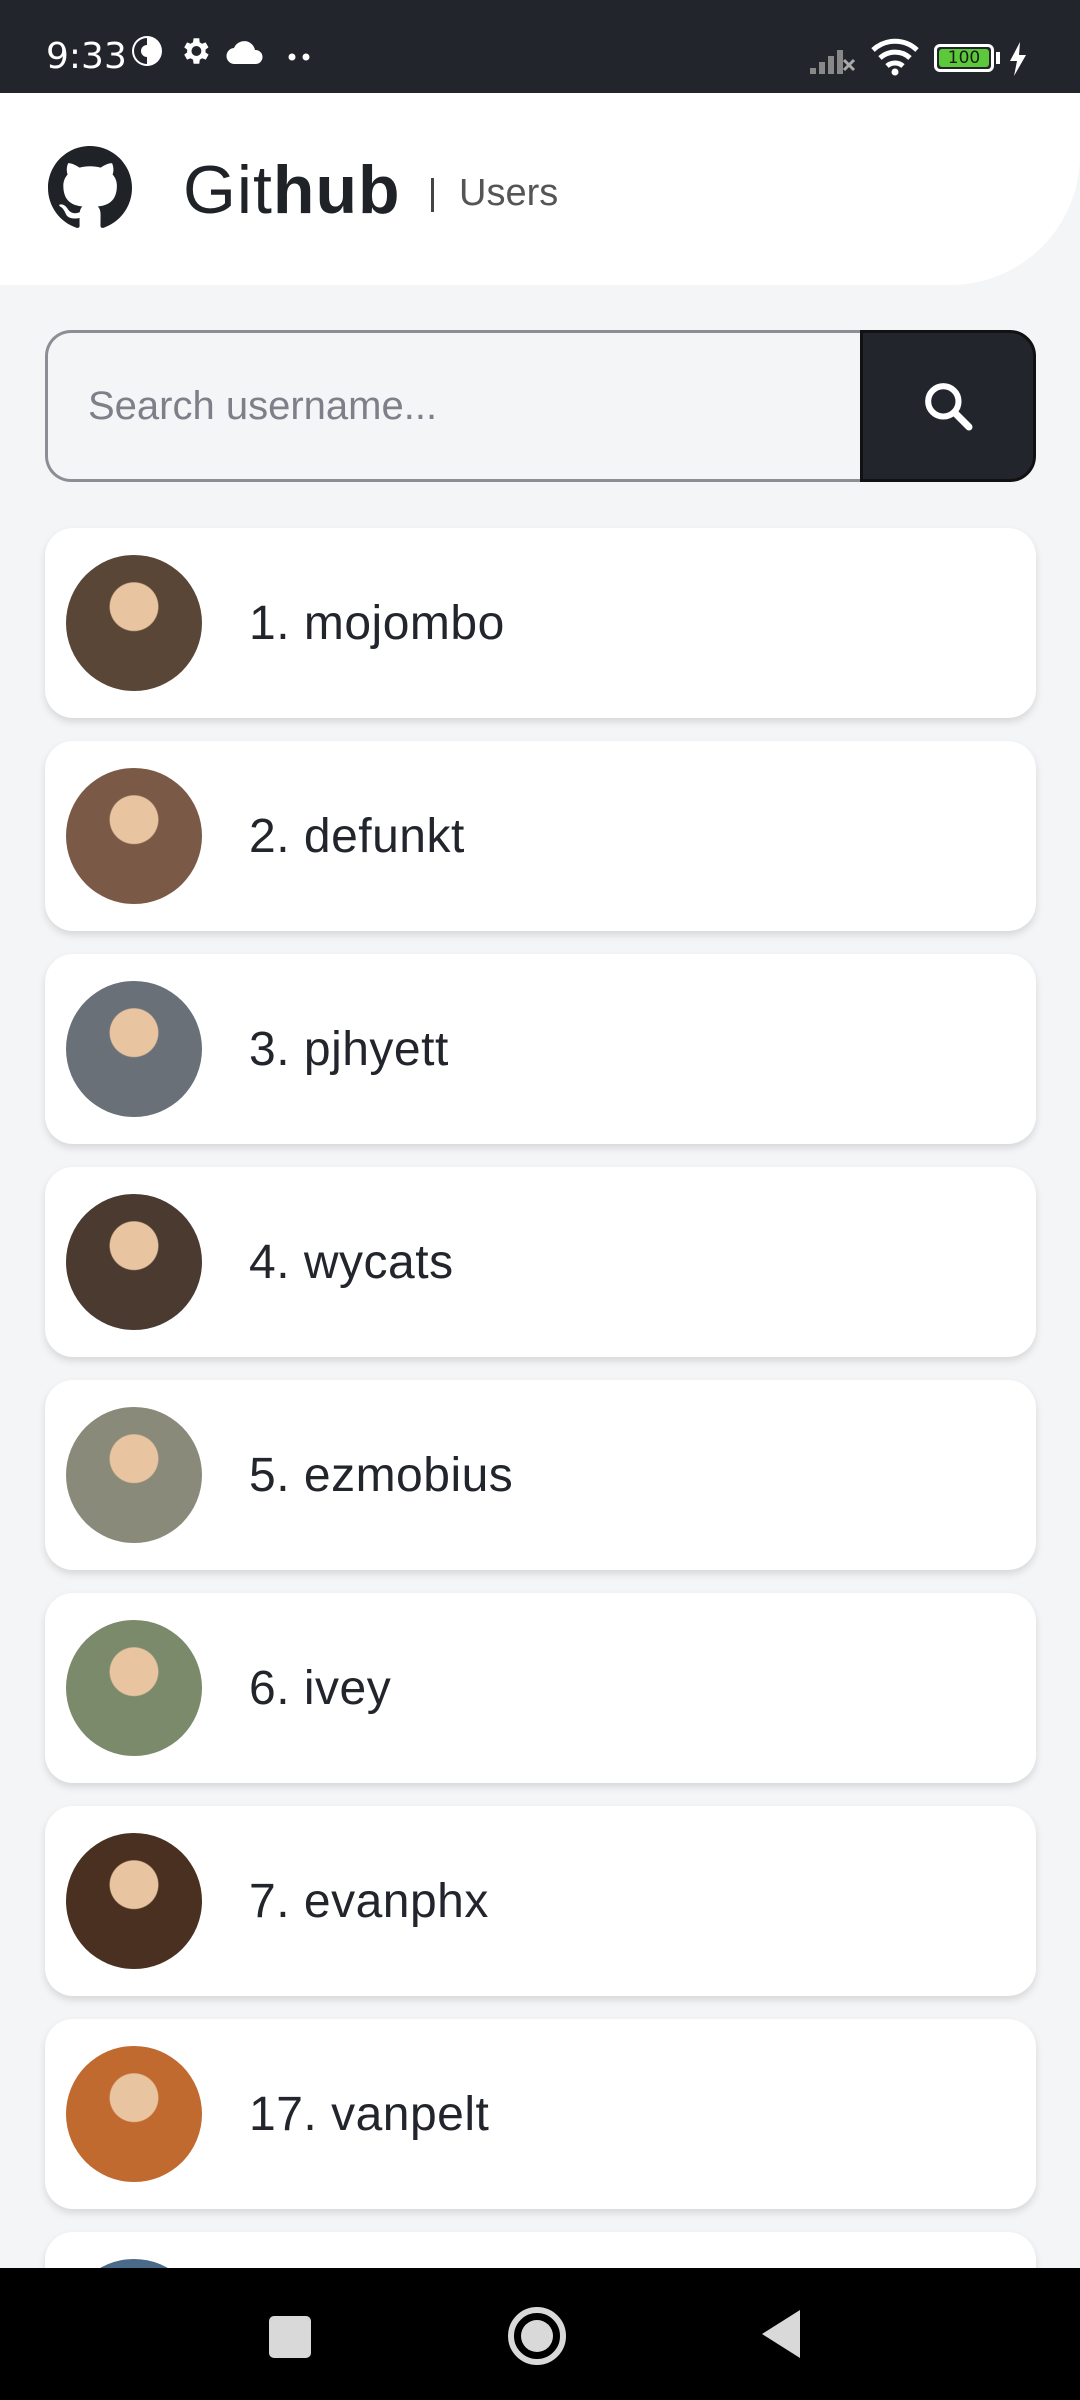  Describe the element at coordinates (452, 406) in the screenshot. I see `search-input` at that location.